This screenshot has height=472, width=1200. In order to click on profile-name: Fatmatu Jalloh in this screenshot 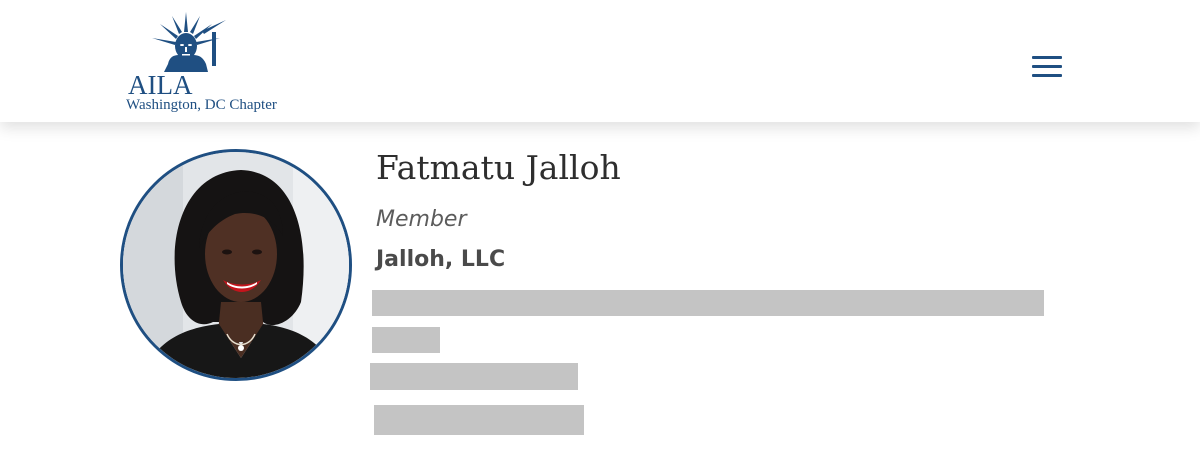, I will do `click(498, 167)`.